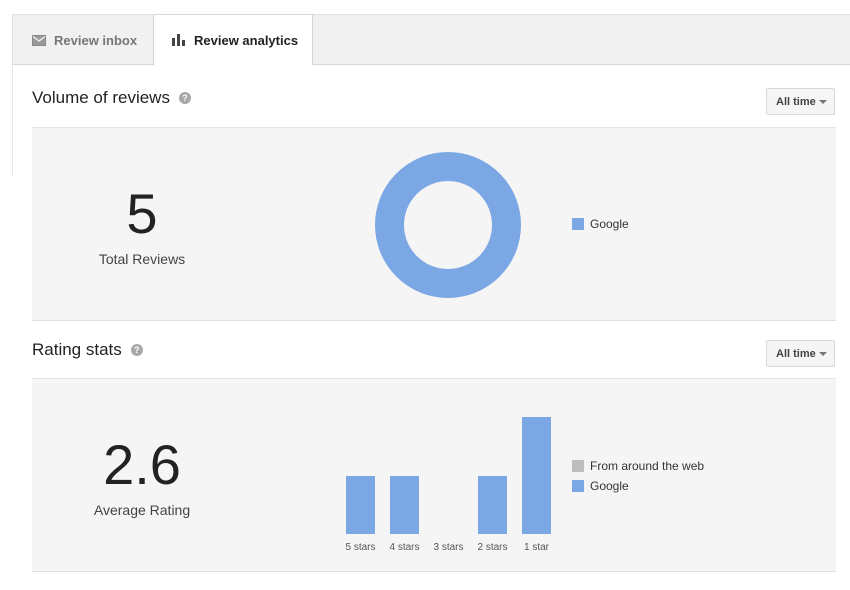  I want to click on donut-slice-google, so click(448, 225).